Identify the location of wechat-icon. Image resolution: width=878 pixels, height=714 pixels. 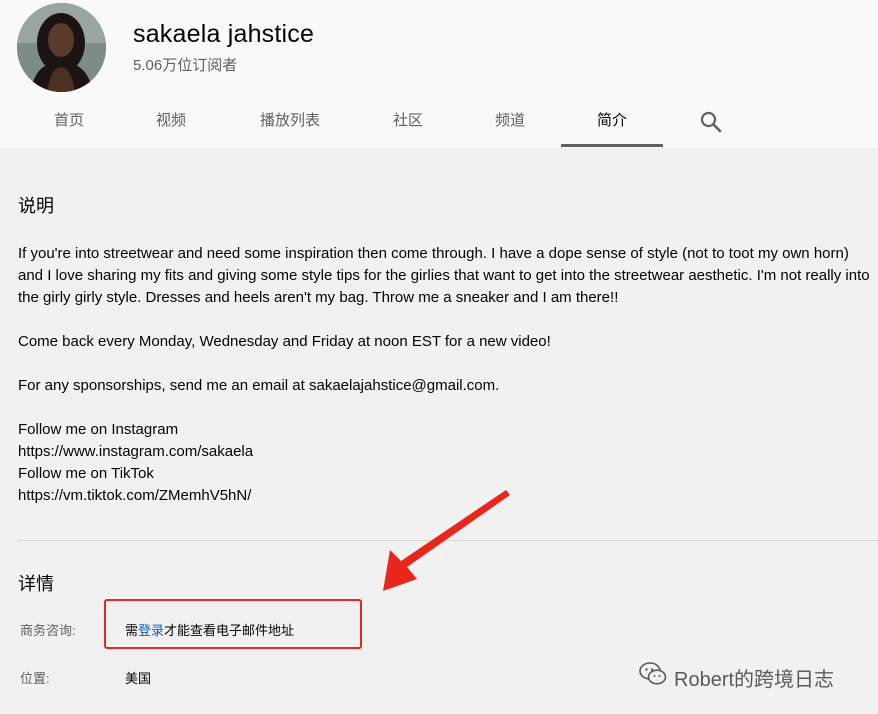
(653, 677).